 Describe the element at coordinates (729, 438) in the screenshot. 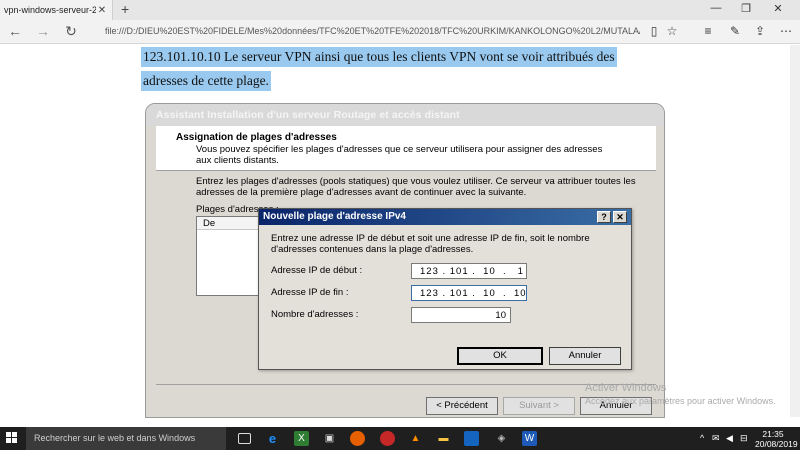

I see `volume-icon: ◀` at that location.